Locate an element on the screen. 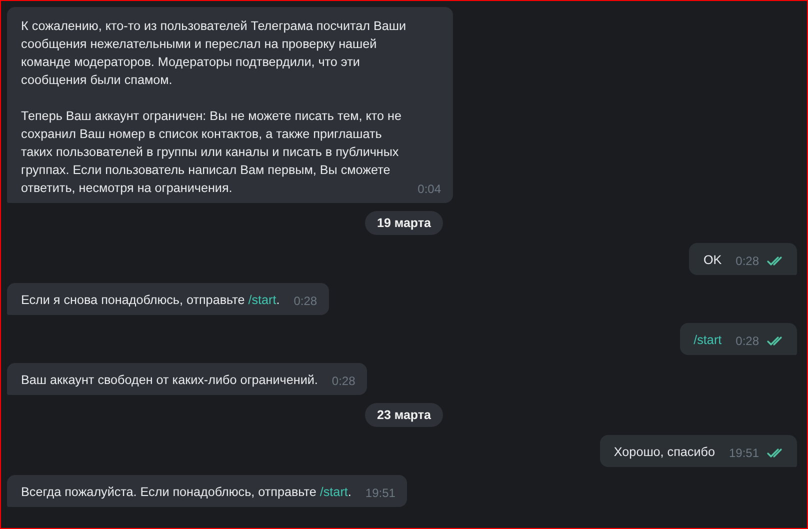  message-text: Ваш аккаунт свободен от каких-либо ограничений. is located at coordinates (169, 380).